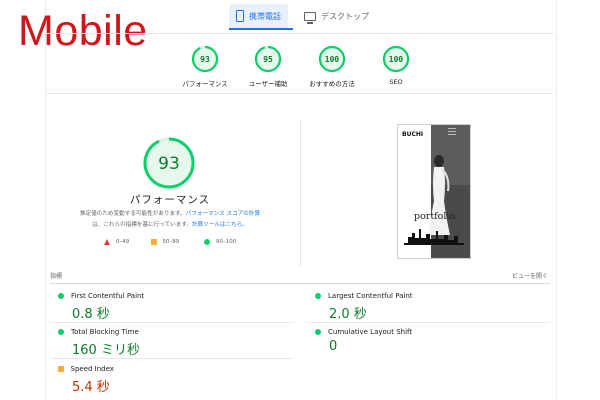 The width and height of the screenshot is (600, 400). Describe the element at coordinates (310, 17) in the screenshot. I see `monitor-icon` at that location.